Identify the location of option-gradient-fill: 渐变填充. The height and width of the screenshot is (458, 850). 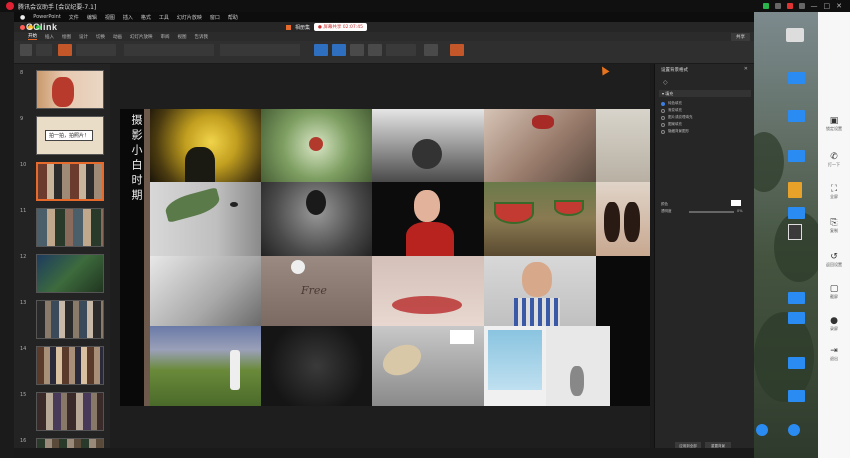
(671, 110).